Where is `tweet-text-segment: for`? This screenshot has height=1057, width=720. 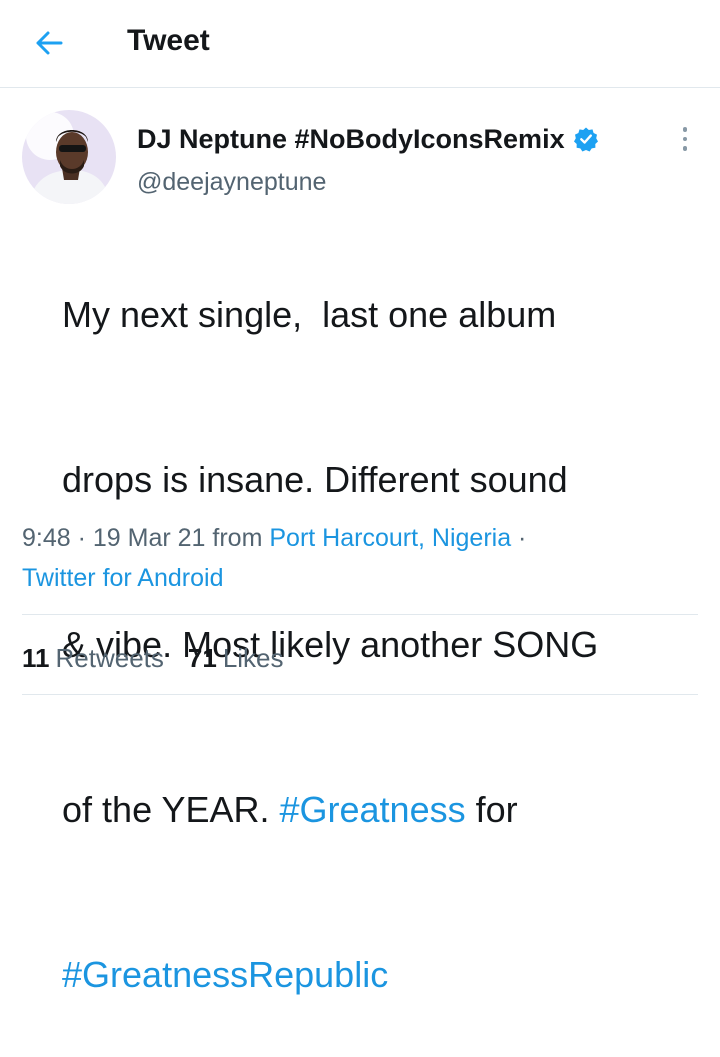 tweet-text-segment: for is located at coordinates (491, 809).